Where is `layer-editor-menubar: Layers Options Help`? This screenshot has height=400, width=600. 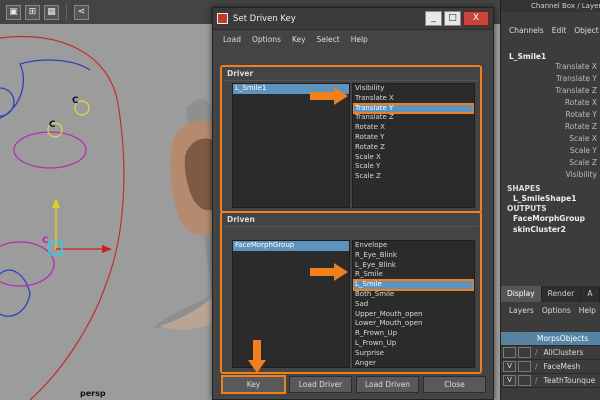 layer-editor-menubar: Layers Options Help is located at coordinates (550, 317).